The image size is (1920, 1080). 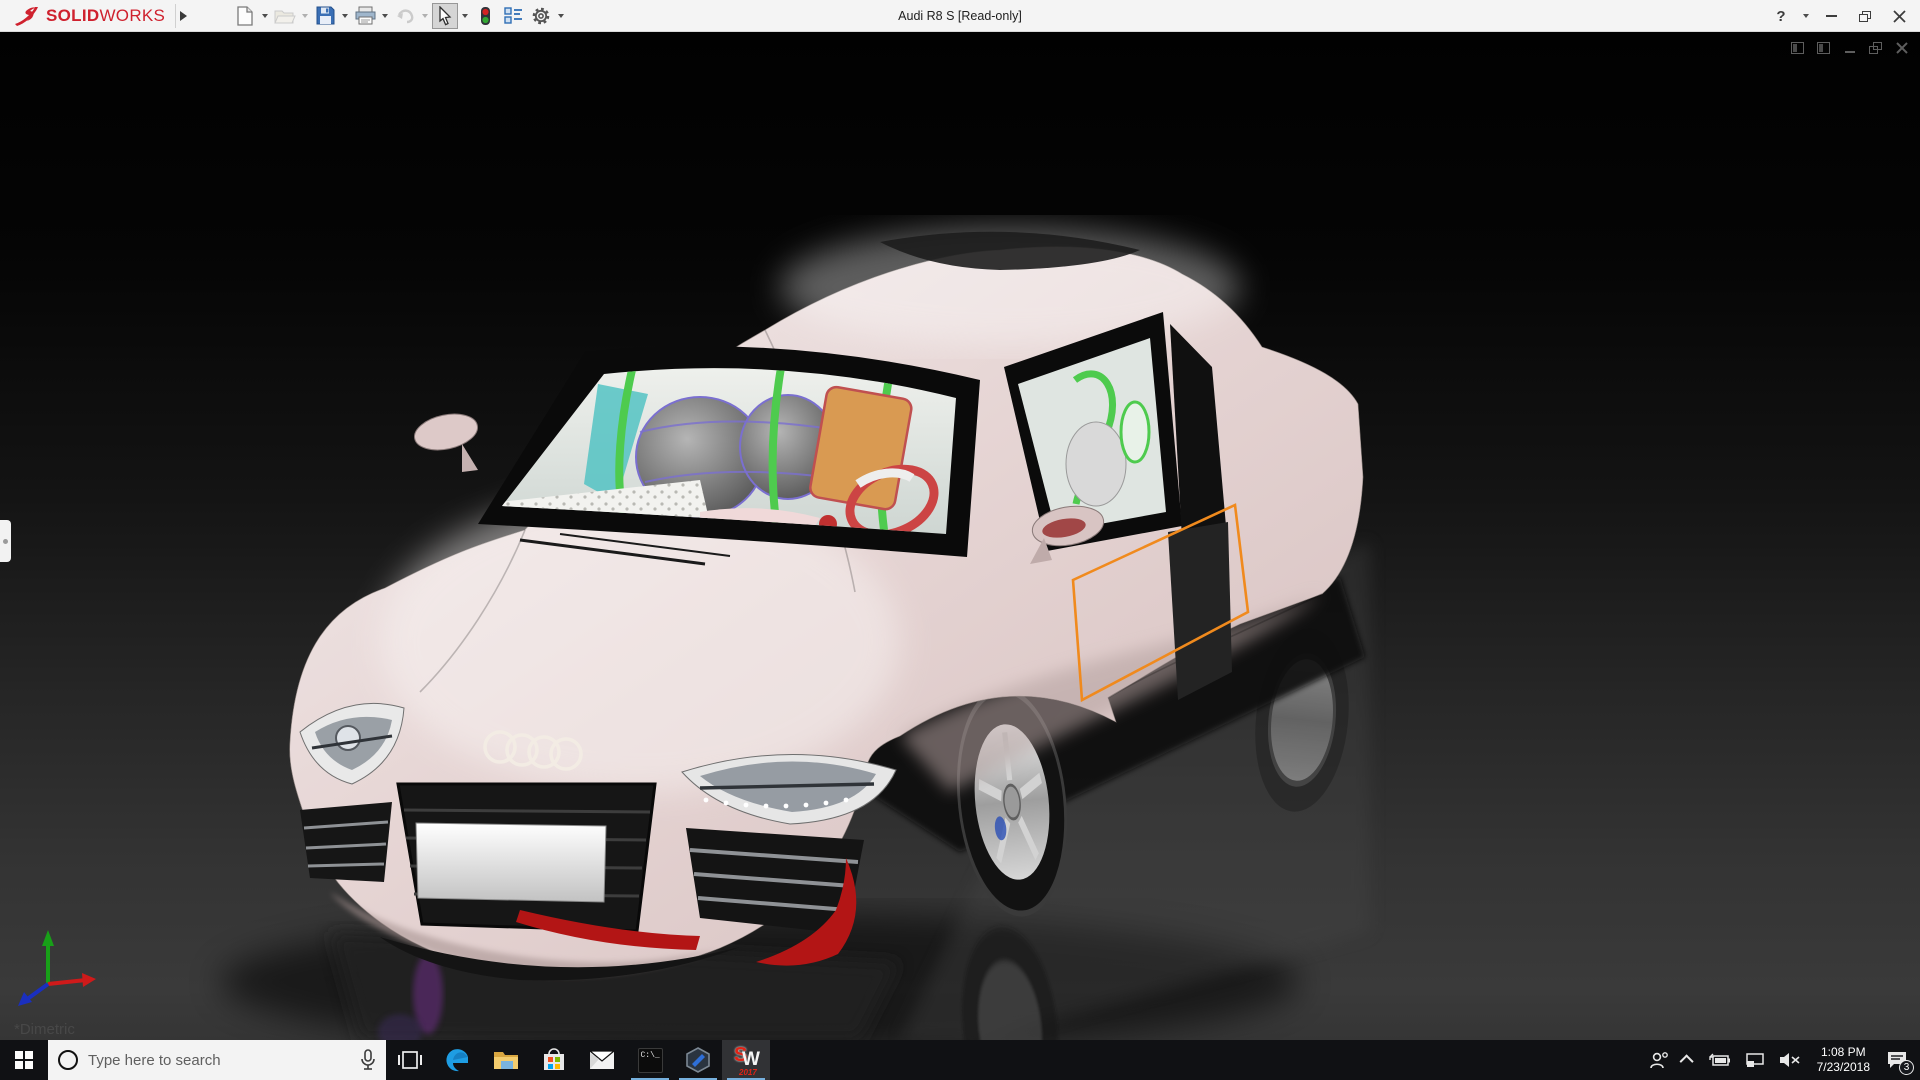 I want to click on undo-dropdown-caret, so click(x=425, y=16).